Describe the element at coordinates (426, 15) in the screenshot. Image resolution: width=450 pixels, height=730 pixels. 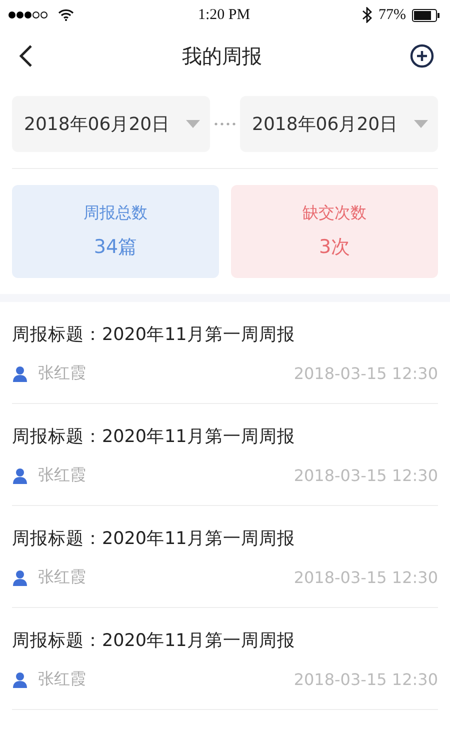
I see `battery-icon` at that location.